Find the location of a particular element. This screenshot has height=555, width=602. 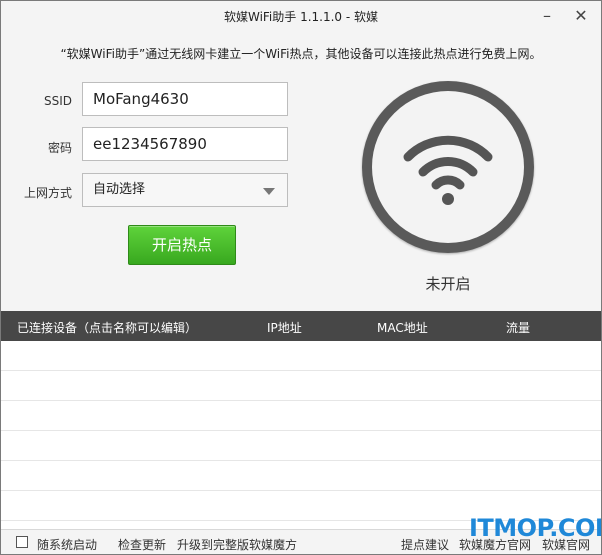

autostart-label: 随系统启动 is located at coordinates (67, 544).